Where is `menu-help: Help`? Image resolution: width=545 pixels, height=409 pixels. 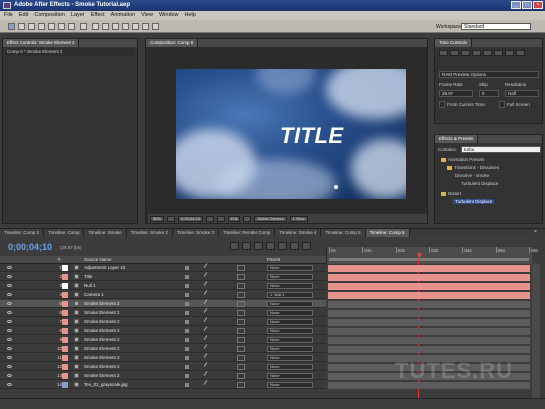 menu-help: Help is located at coordinates (190, 16).